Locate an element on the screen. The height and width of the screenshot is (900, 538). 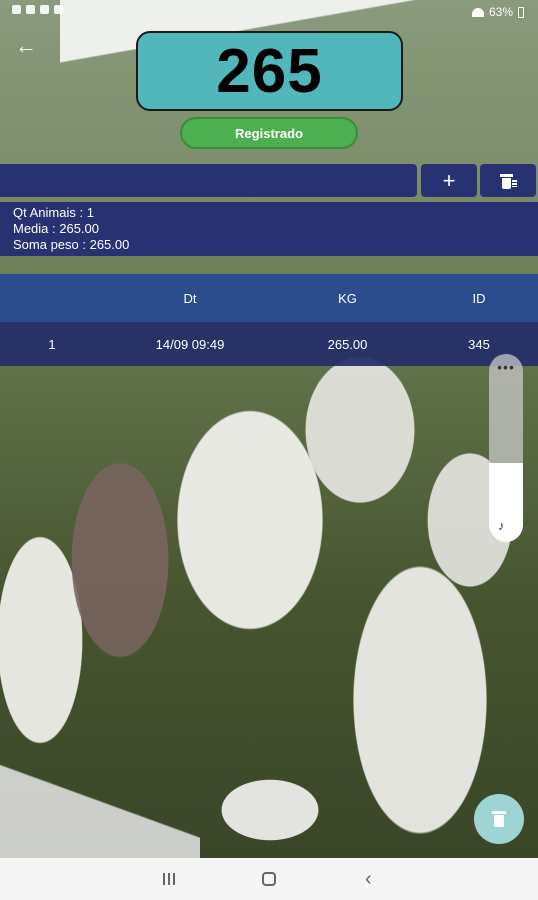
registered-status-button: Registrado is located at coordinates (269, 133).